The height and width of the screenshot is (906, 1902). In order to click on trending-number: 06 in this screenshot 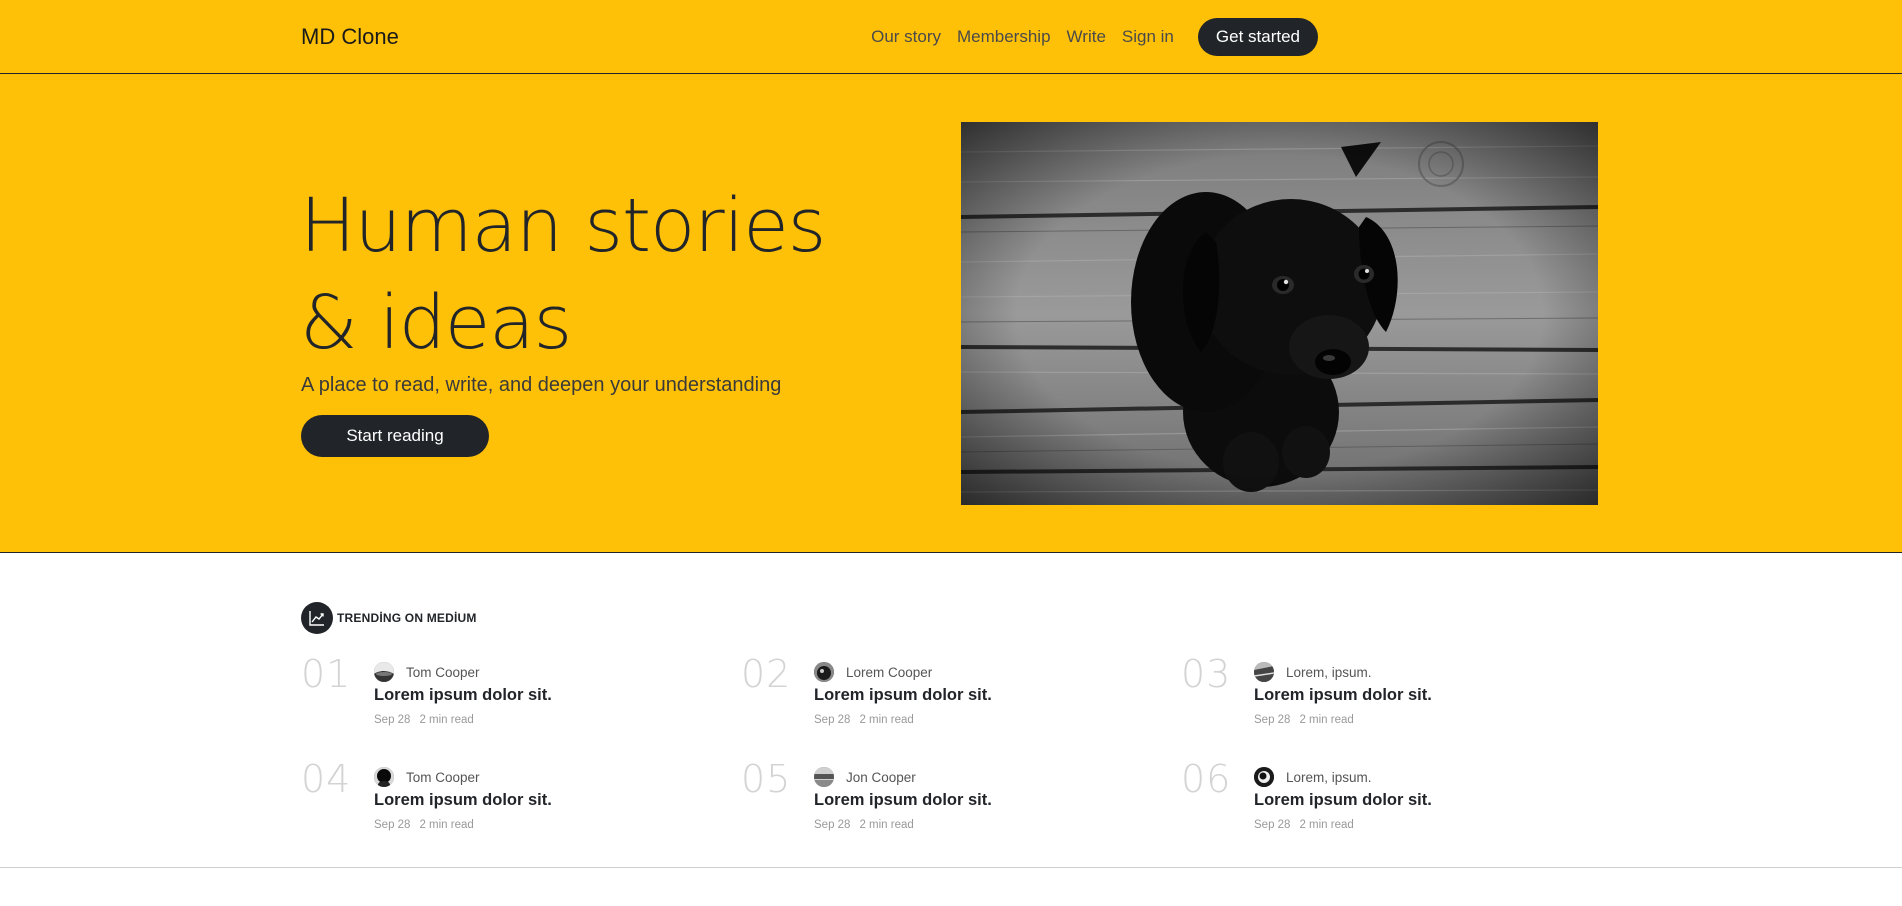, I will do `click(1206, 779)`.